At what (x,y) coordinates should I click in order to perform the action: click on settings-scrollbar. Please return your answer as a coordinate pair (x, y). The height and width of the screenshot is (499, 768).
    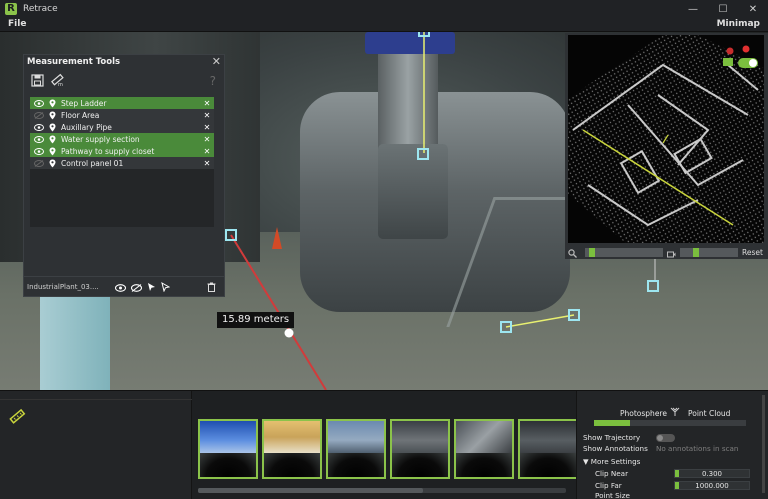
    Looking at the image, I should click on (763, 444).